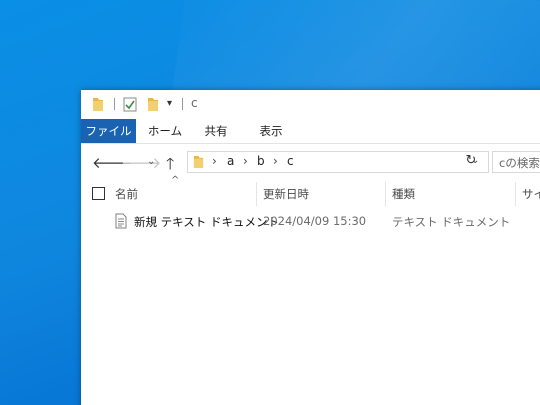 This screenshot has height=405, width=540. What do you see at coordinates (175, 180) in the screenshot?
I see `sort-ascending-icon: ^` at bounding box center [175, 180].